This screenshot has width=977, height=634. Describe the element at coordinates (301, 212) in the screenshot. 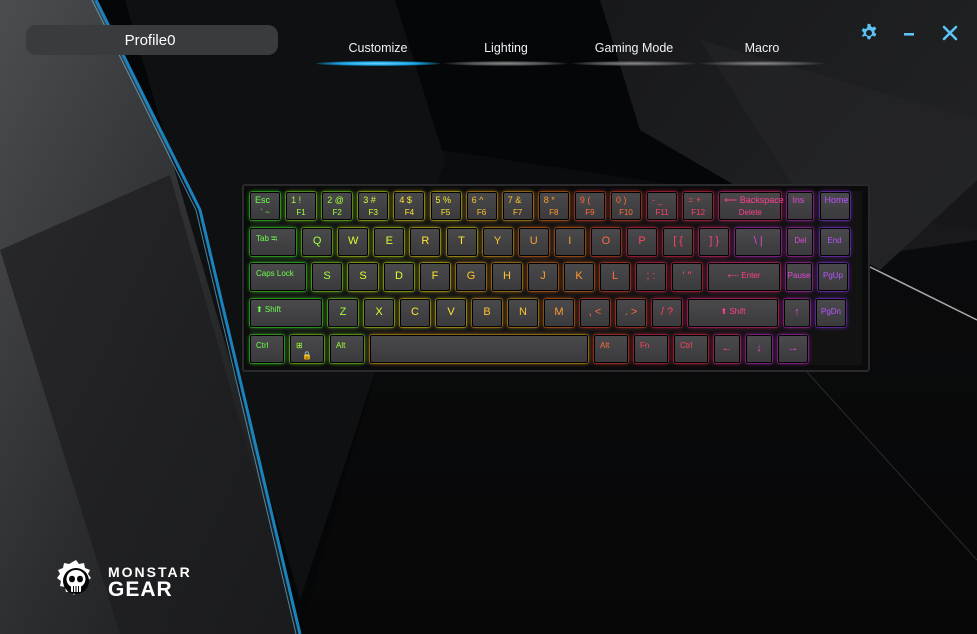

I see `key-legend-bot: F1` at that location.